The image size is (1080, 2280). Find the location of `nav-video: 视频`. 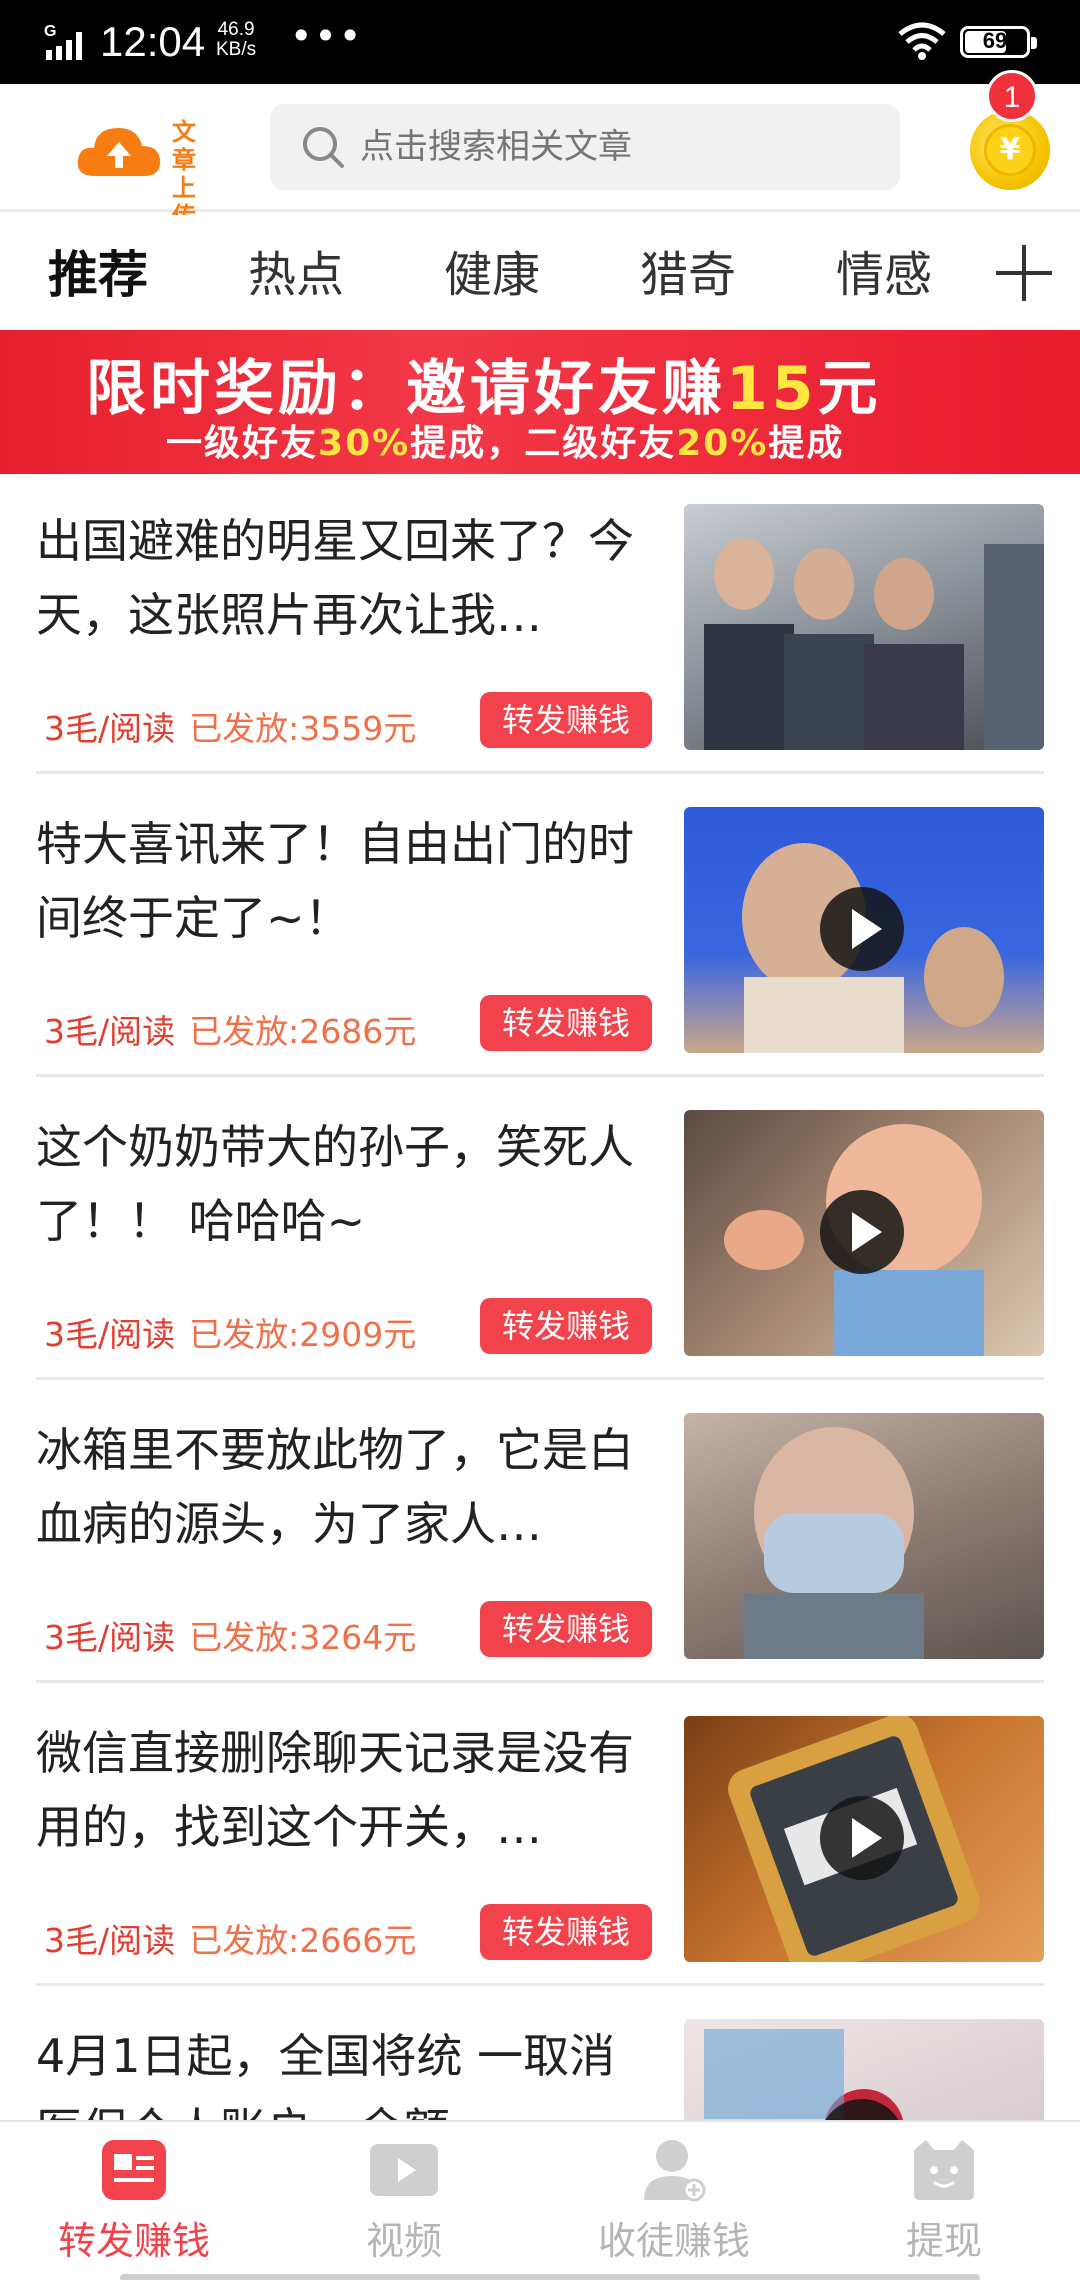

nav-video: 视频 is located at coordinates (404, 2201).